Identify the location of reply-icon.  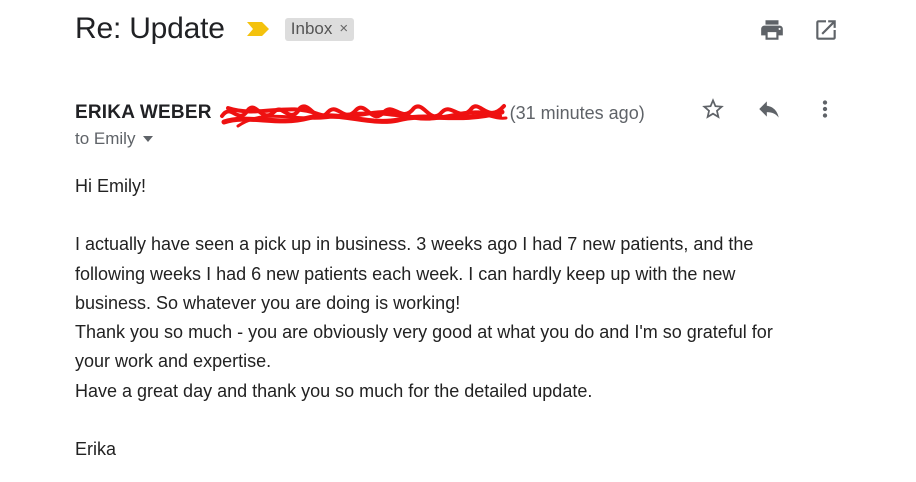
(769, 109).